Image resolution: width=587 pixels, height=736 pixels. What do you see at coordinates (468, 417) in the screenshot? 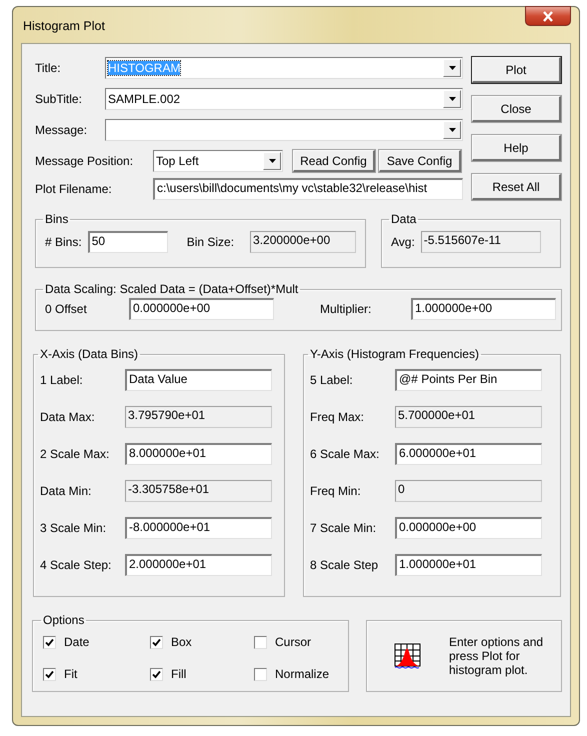
I see `readonly-field: 5.700000e+01` at bounding box center [468, 417].